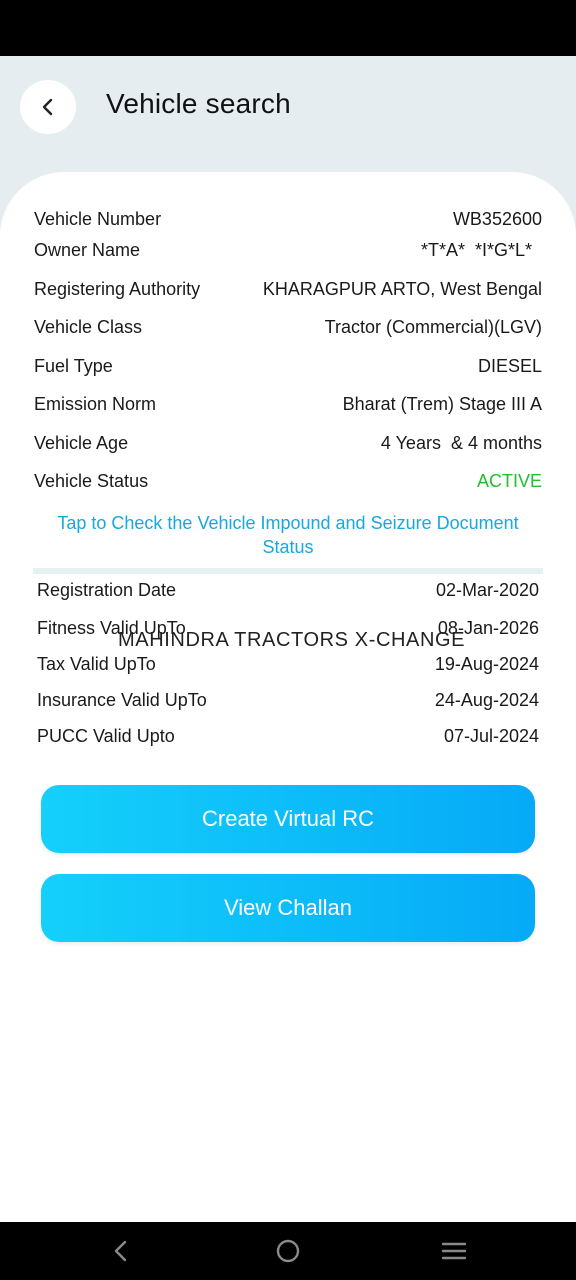  I want to click on validity-row-registration-date: Registration Date 02-Mar-2020, so click(288, 590).